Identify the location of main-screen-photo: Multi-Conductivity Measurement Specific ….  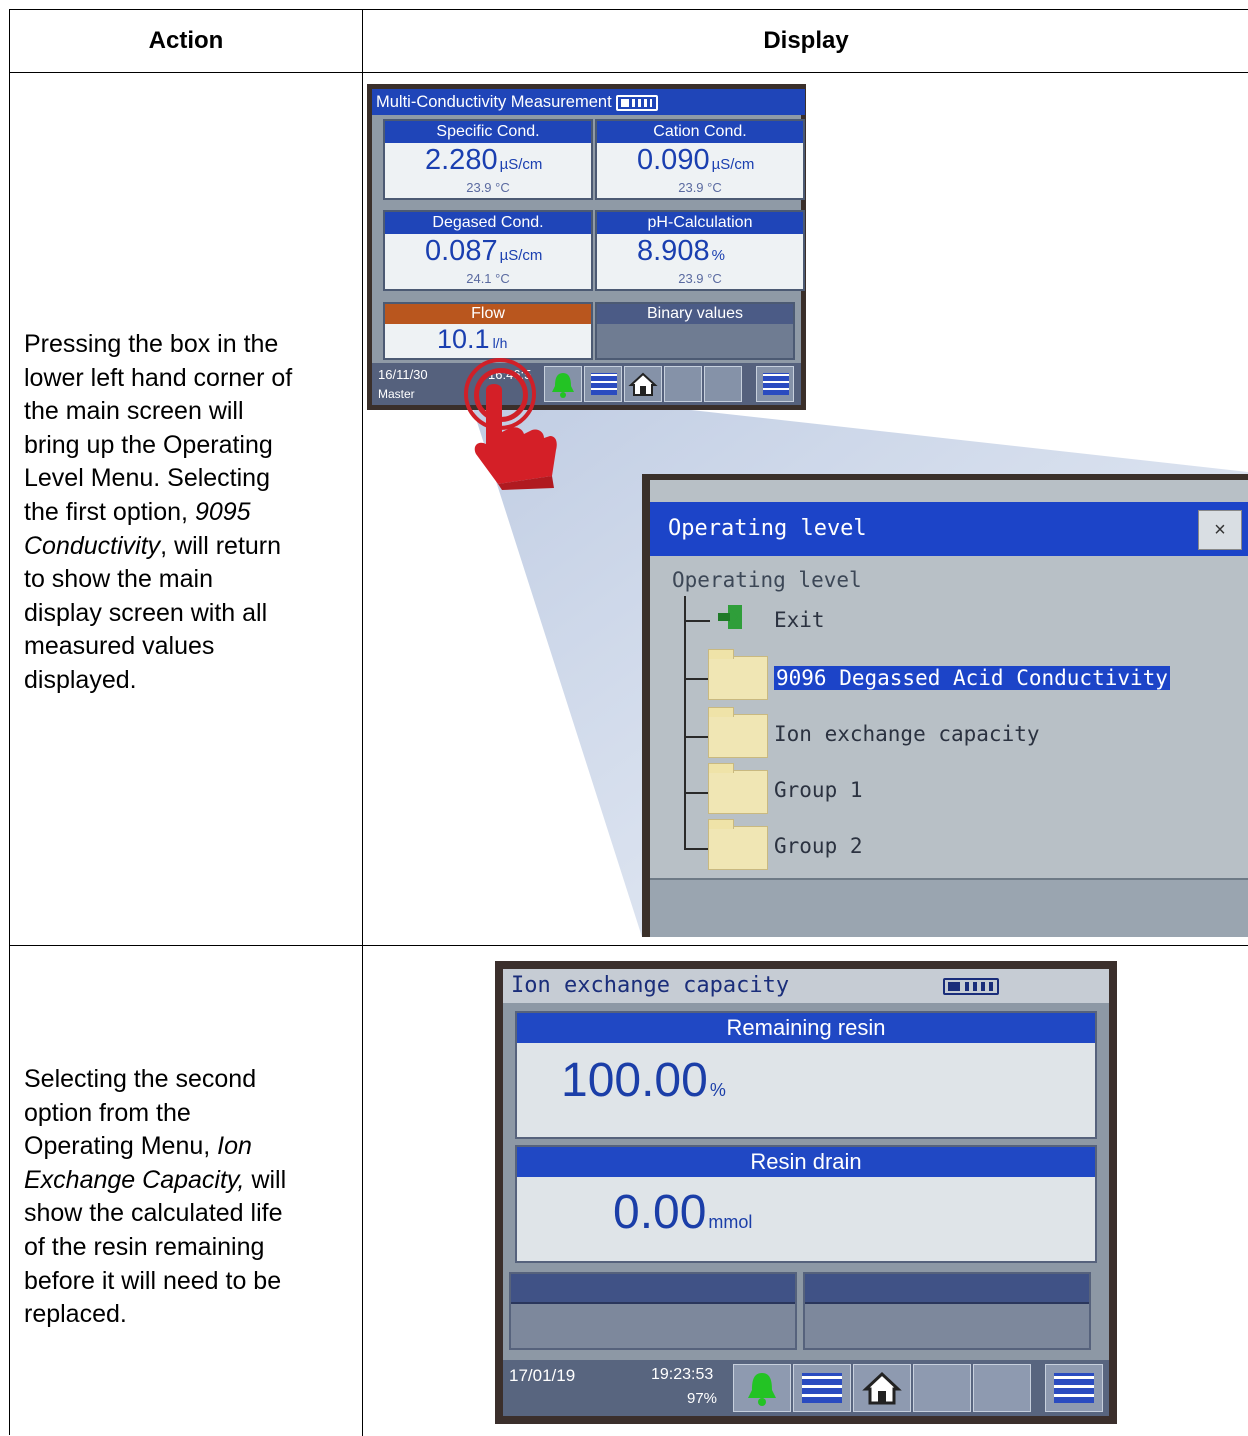
(586, 247).